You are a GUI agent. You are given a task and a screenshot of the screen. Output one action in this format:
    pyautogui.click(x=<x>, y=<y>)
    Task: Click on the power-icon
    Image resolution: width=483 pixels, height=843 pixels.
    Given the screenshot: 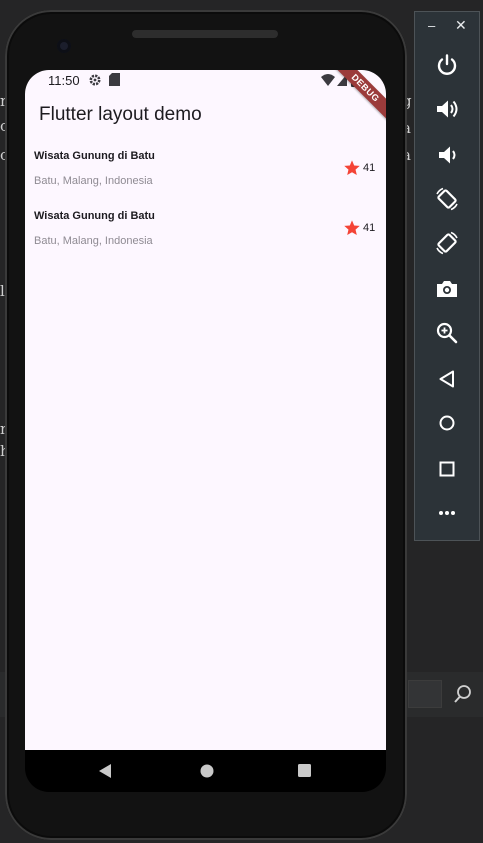 What is the action you would take?
    pyautogui.click(x=447, y=65)
    